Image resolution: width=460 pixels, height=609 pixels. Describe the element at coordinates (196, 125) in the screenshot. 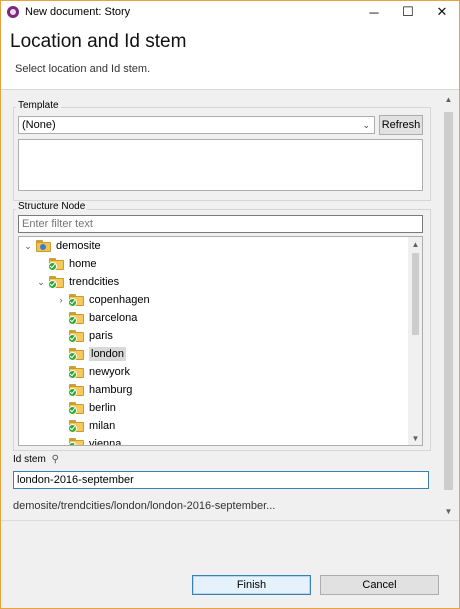

I see `template-select: (None) ⌄` at that location.